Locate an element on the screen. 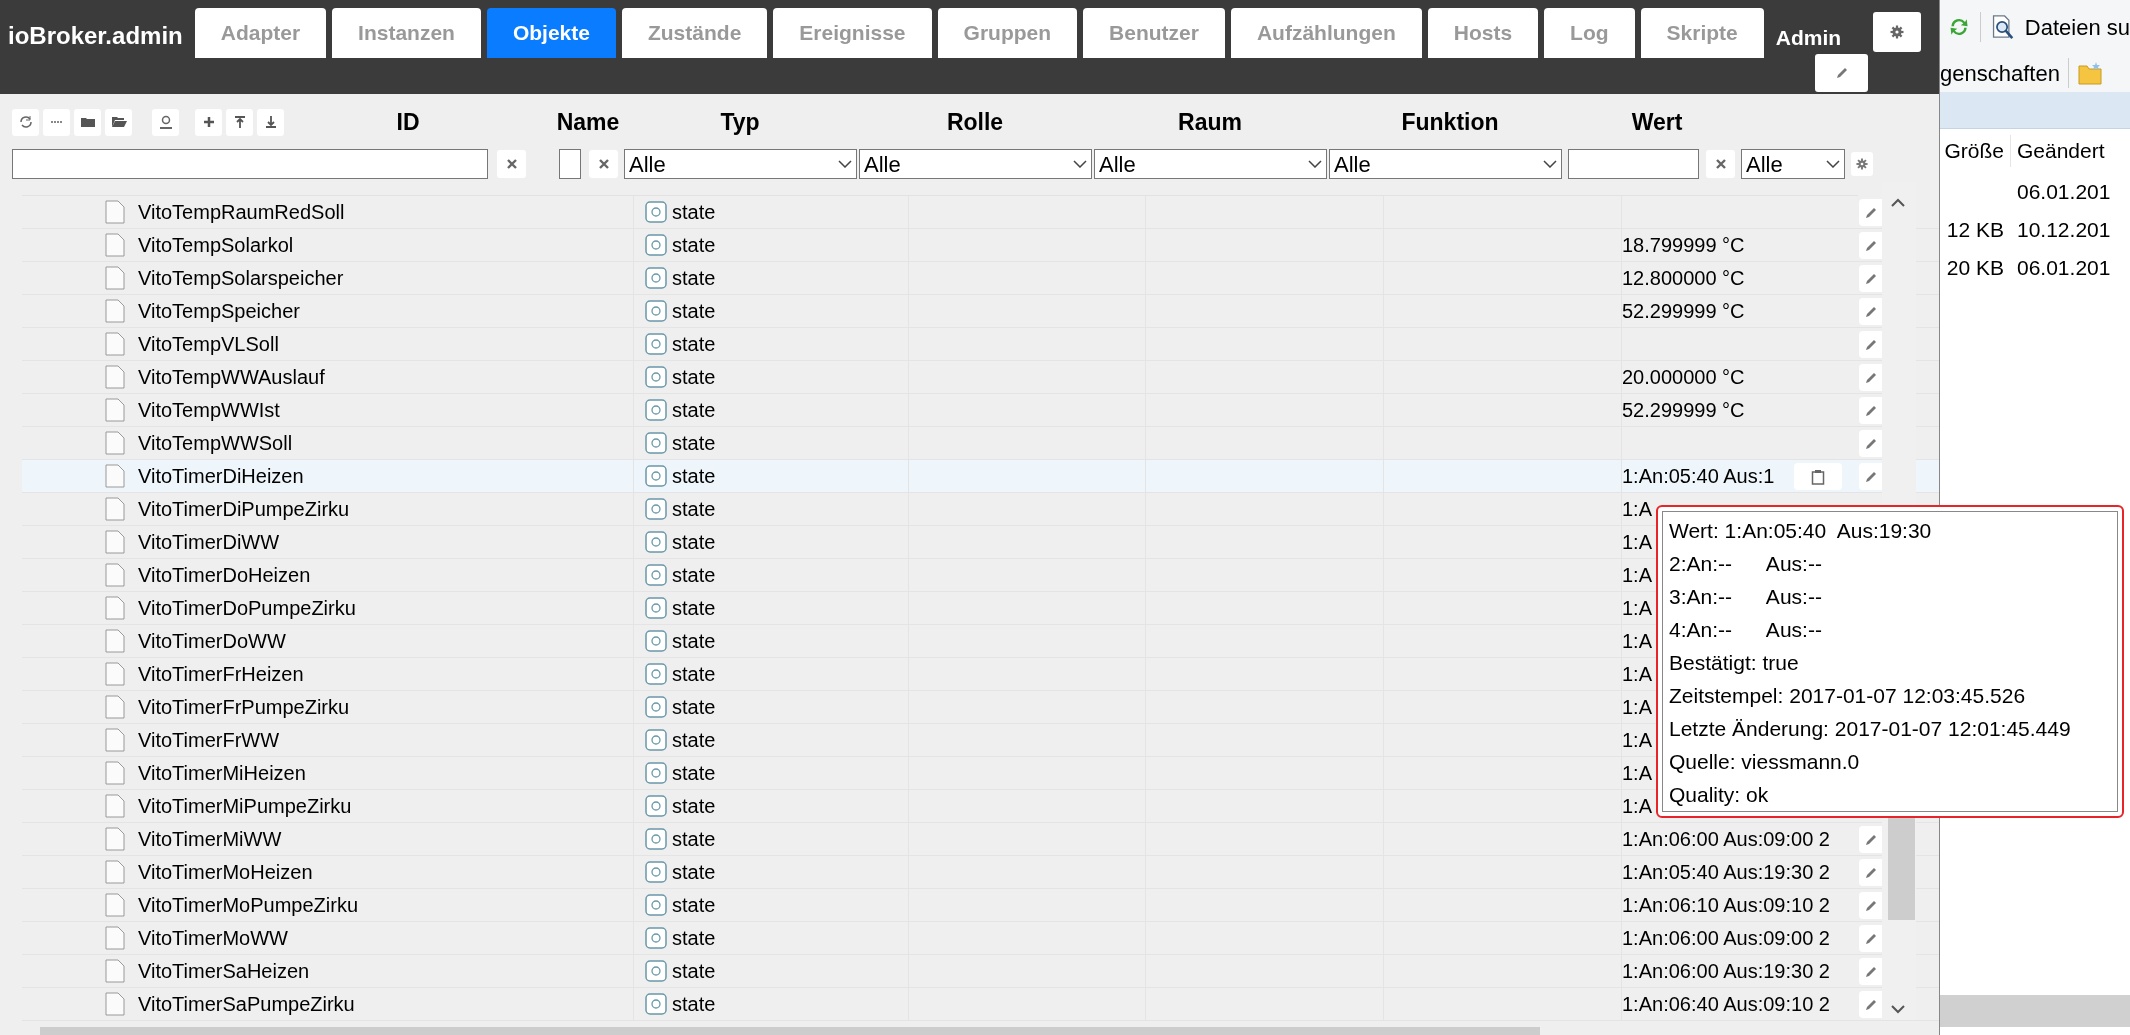 Image resolution: width=2130 pixels, height=1035 pixels. columns-icon is located at coordinates (56, 122).